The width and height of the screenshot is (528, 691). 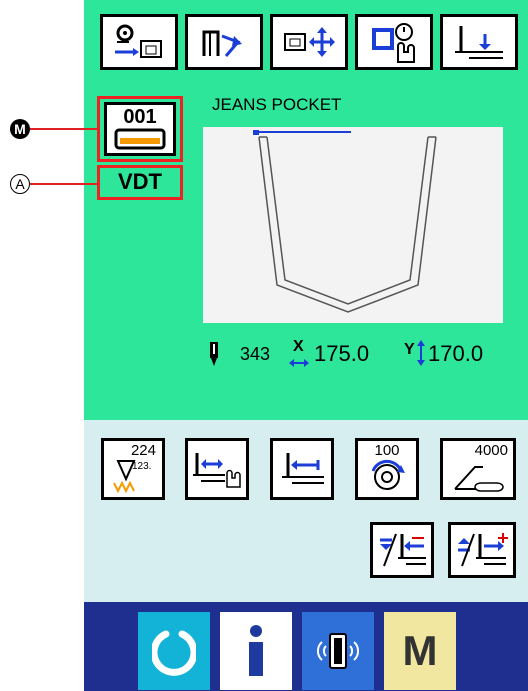 I want to click on step-sew-icon, so click(x=217, y=470).